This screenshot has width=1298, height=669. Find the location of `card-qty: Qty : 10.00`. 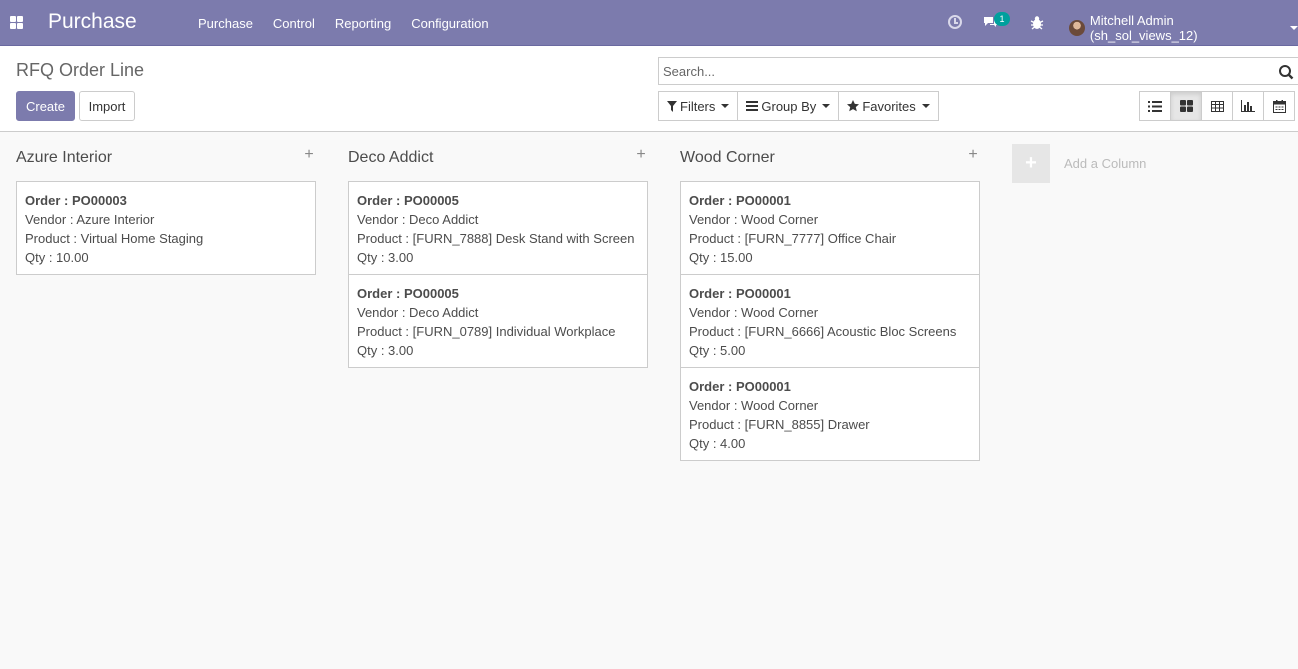

card-qty: Qty : 10.00 is located at coordinates (57, 257).